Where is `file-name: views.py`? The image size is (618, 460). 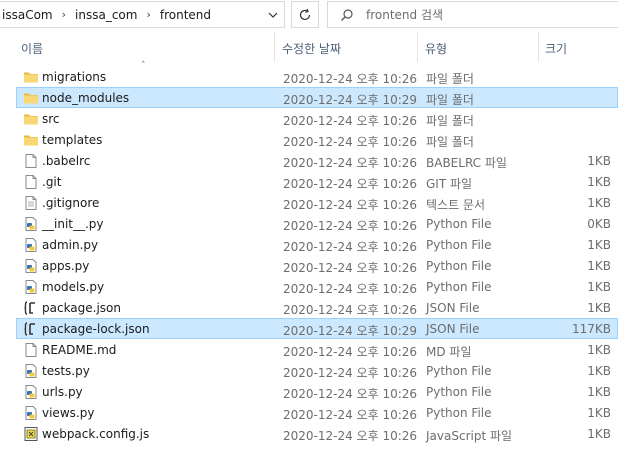 file-name: views.py is located at coordinates (68, 413).